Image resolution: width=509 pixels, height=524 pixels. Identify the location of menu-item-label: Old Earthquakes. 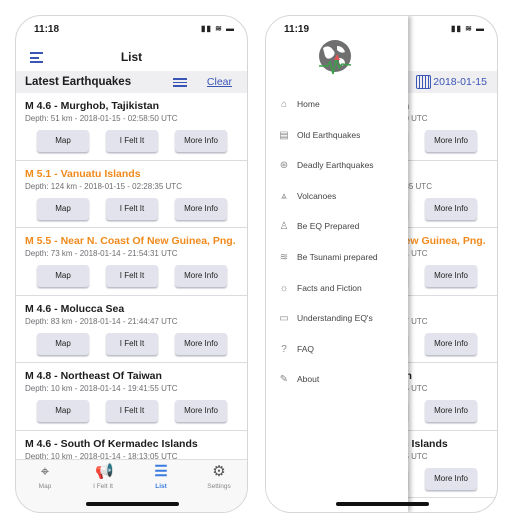
(329, 134).